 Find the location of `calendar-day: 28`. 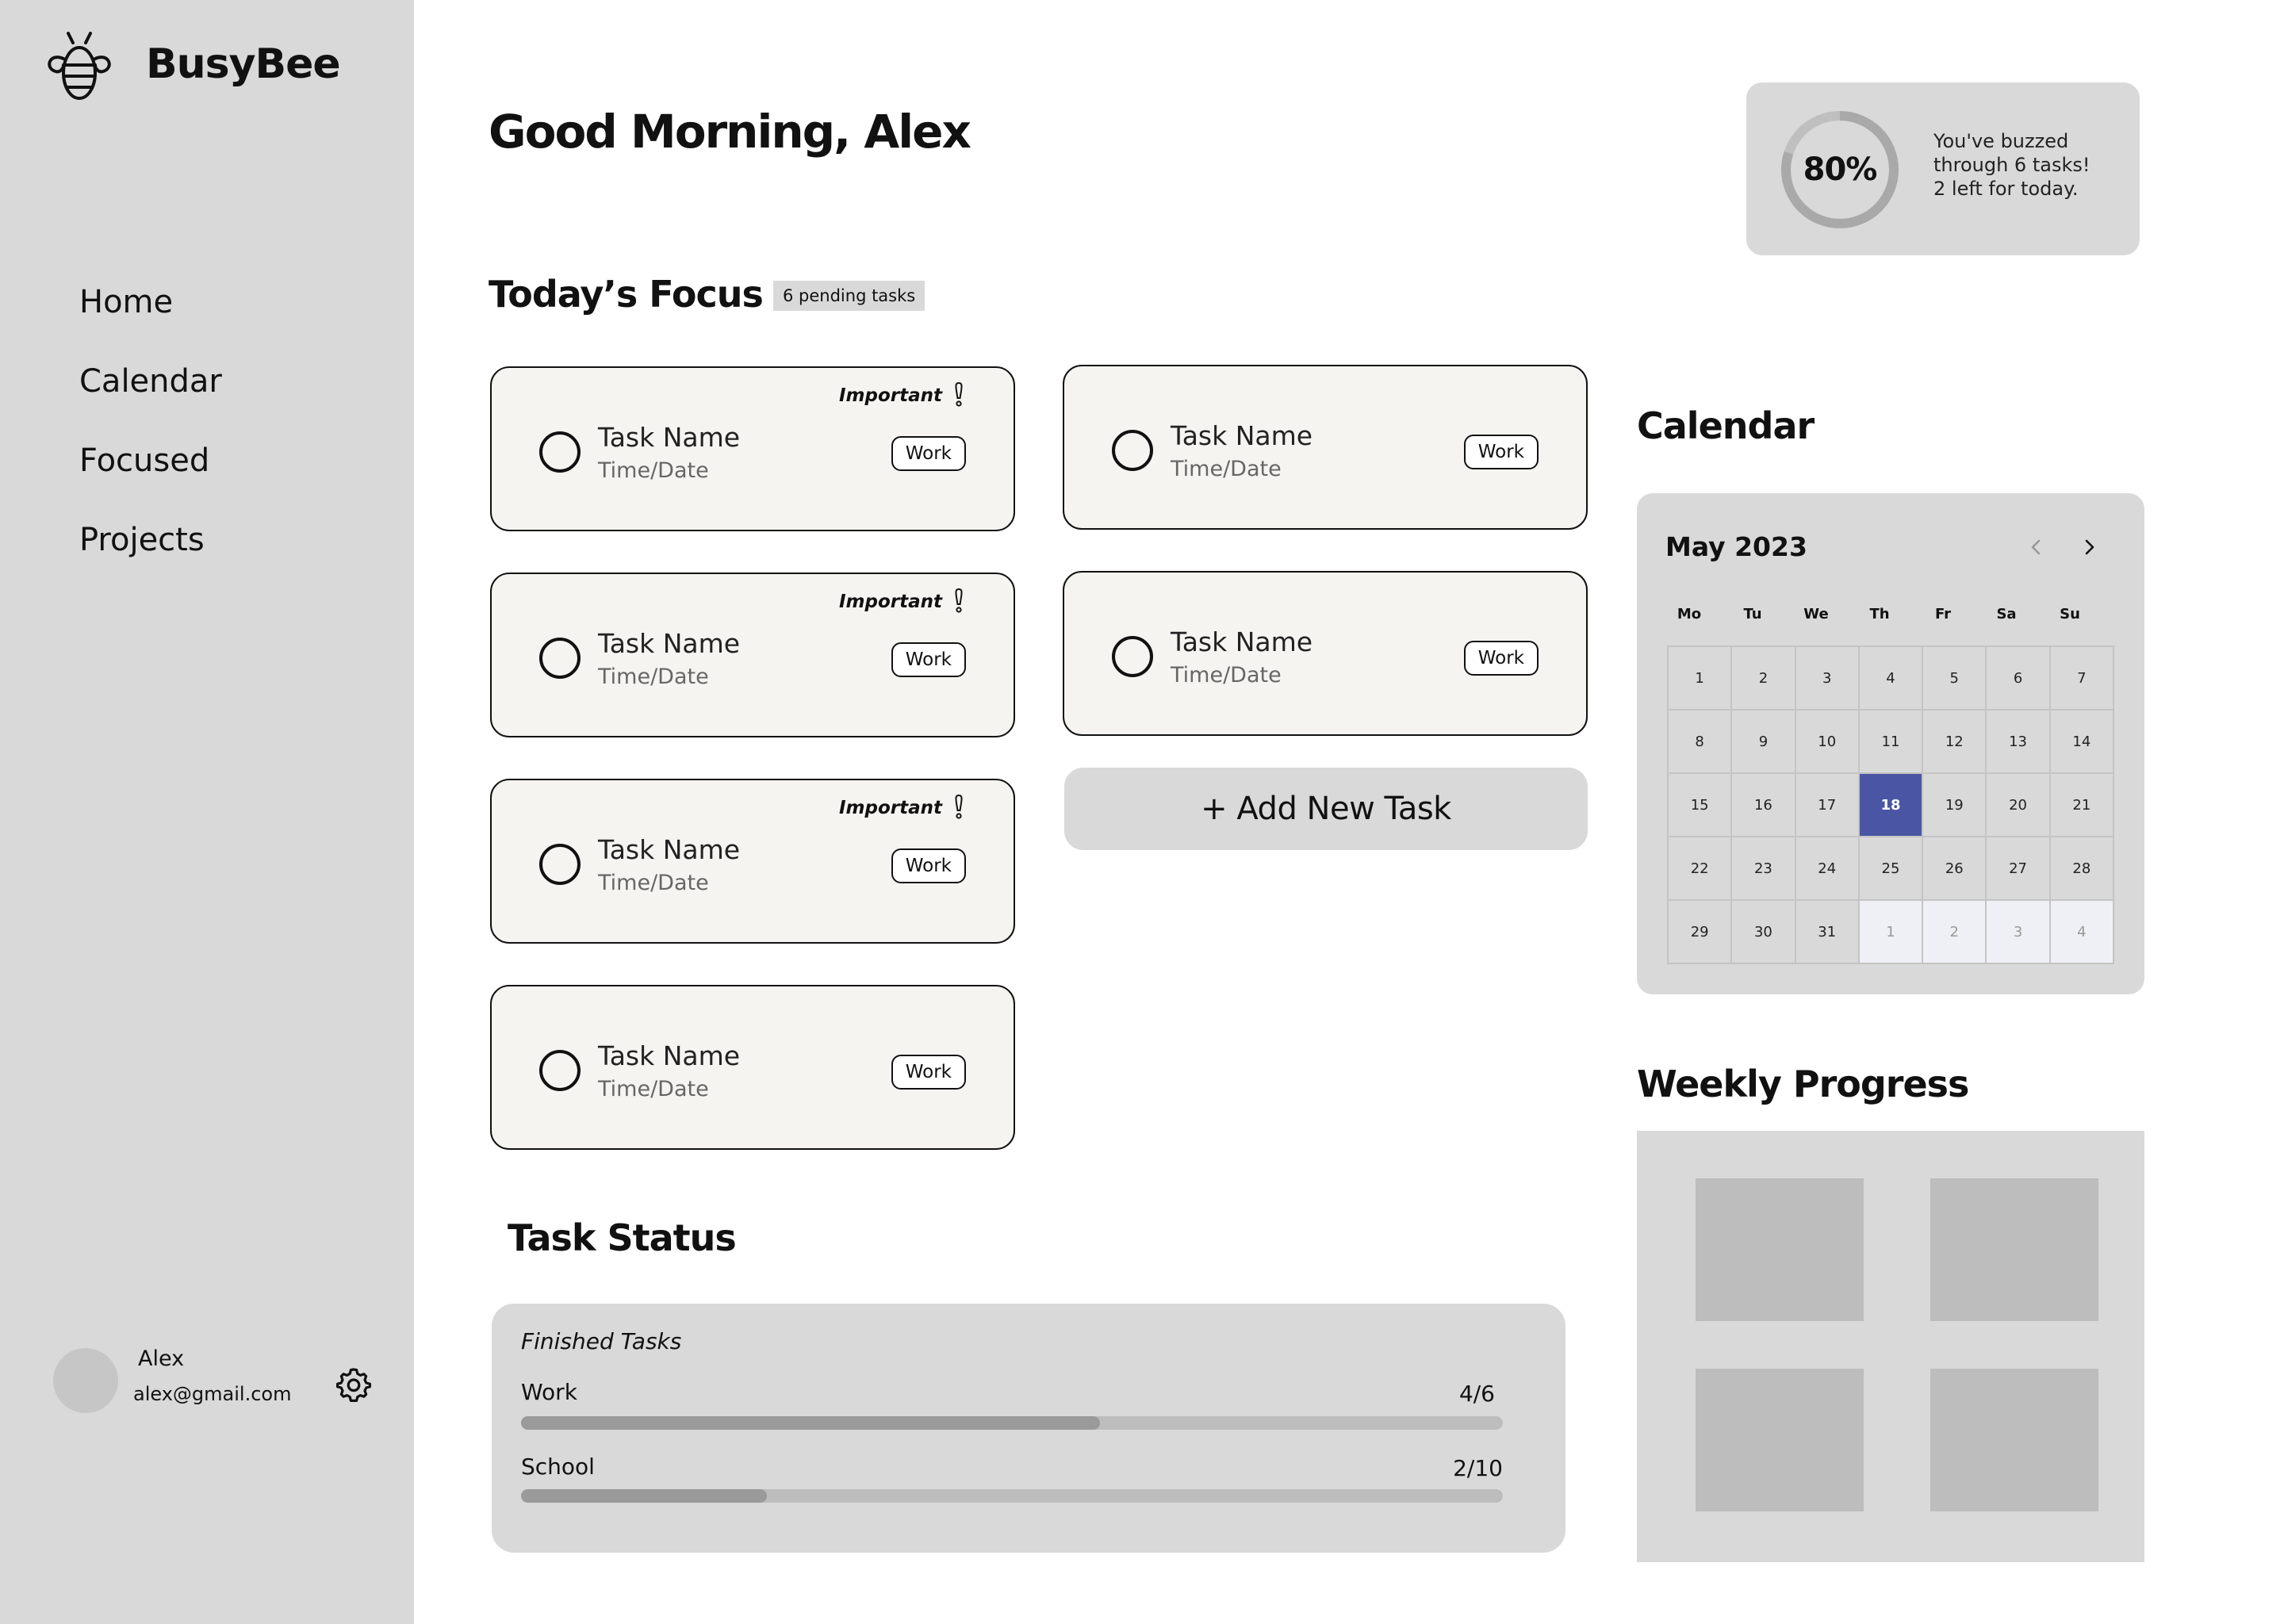

calendar-day: 28 is located at coordinates (2081, 868).